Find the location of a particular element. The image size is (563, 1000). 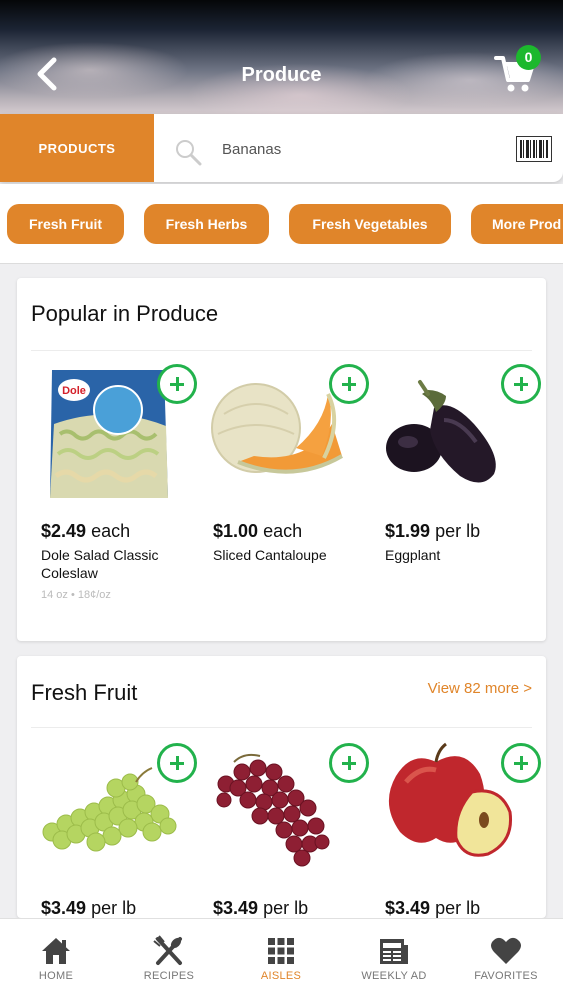

search-icon is located at coordinates (189, 153).